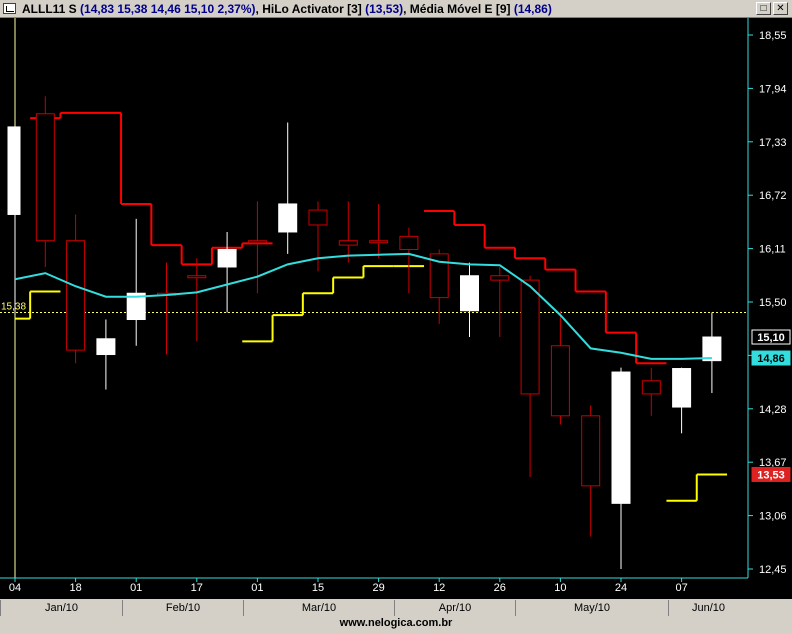  Describe the element at coordinates (591, 608) in the screenshot. I see `month-label: May/10` at that location.